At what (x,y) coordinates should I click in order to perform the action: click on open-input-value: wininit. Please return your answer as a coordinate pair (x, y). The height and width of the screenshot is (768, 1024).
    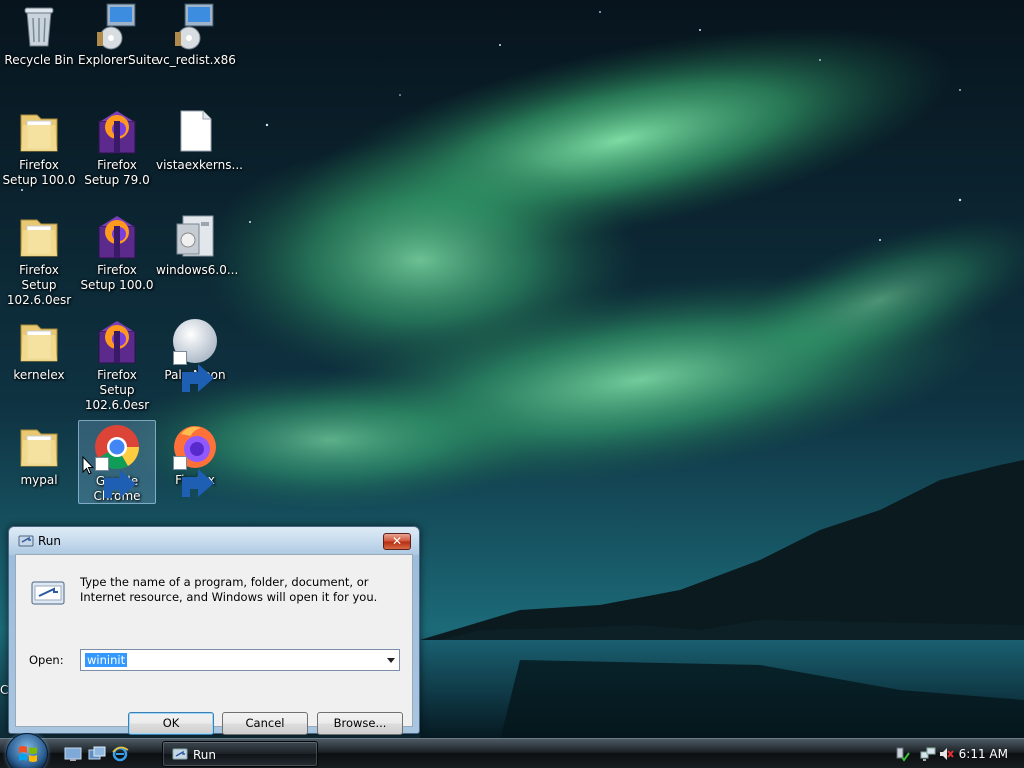
    Looking at the image, I should click on (106, 660).